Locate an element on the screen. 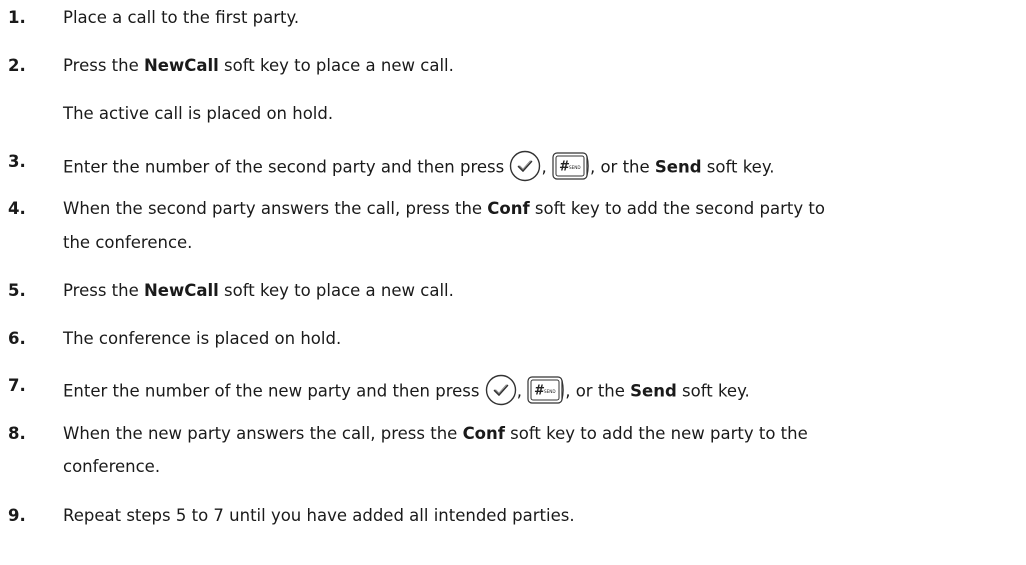  step-number: 5. is located at coordinates (17, 290).